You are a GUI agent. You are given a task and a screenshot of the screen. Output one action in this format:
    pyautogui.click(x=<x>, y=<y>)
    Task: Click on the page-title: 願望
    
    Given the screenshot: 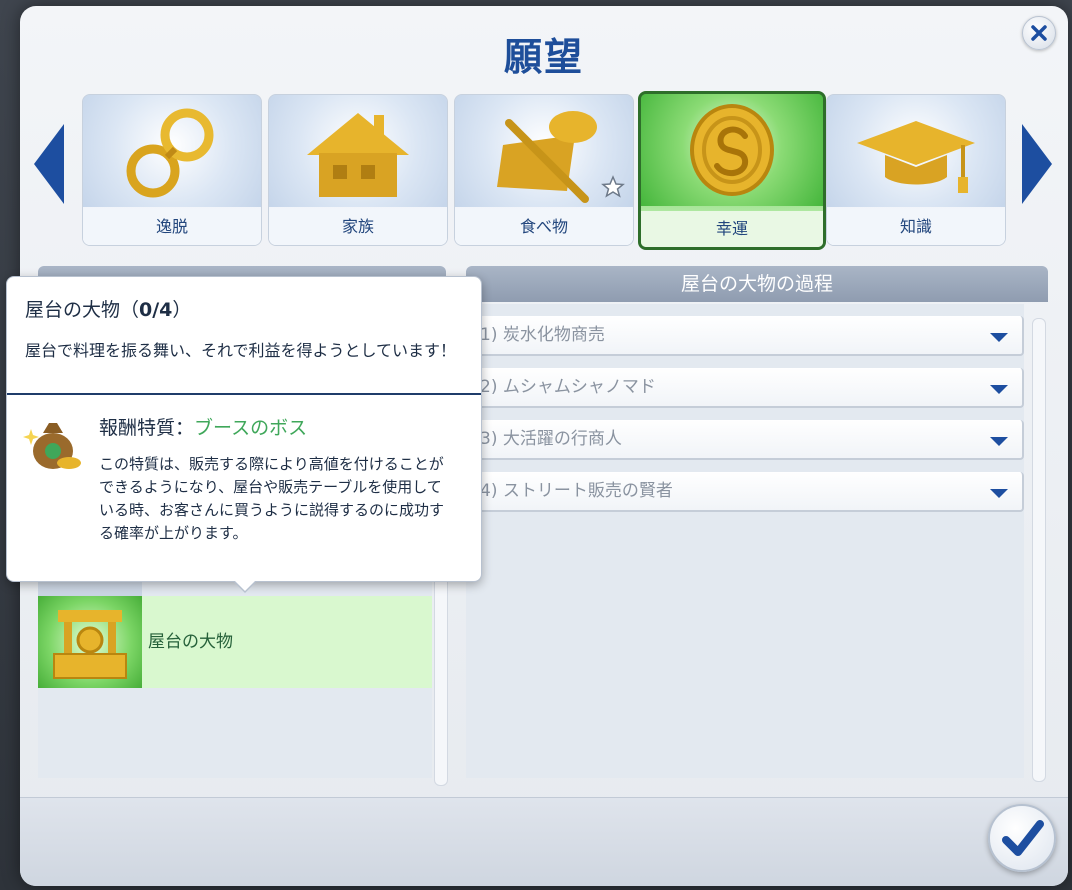 What is the action you would take?
    pyautogui.click(x=543, y=57)
    